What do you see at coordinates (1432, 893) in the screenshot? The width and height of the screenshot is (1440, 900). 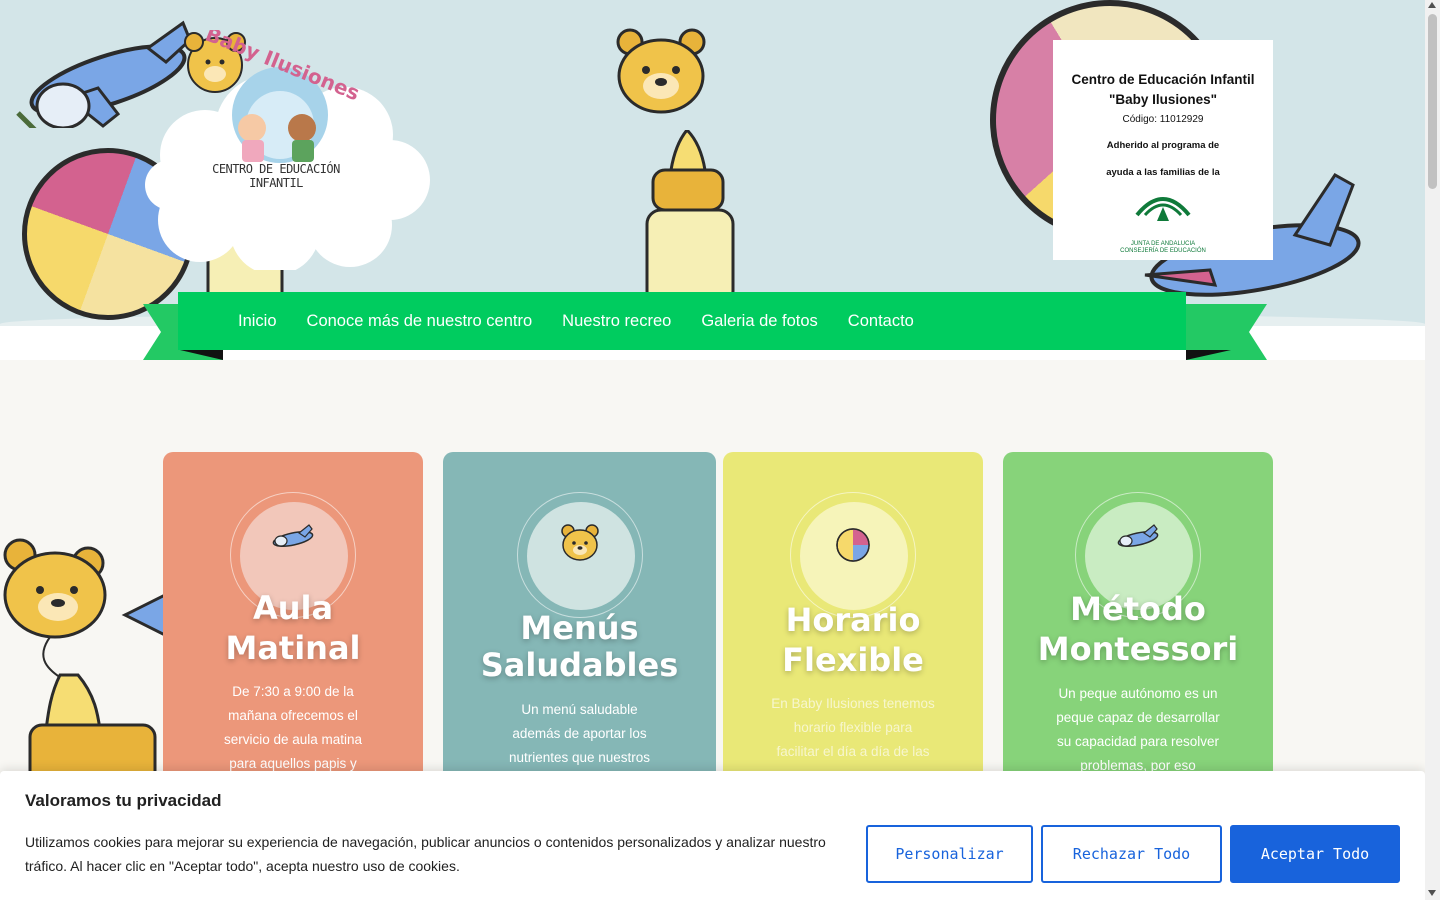 I see `scroll-down-arrow-icon` at bounding box center [1432, 893].